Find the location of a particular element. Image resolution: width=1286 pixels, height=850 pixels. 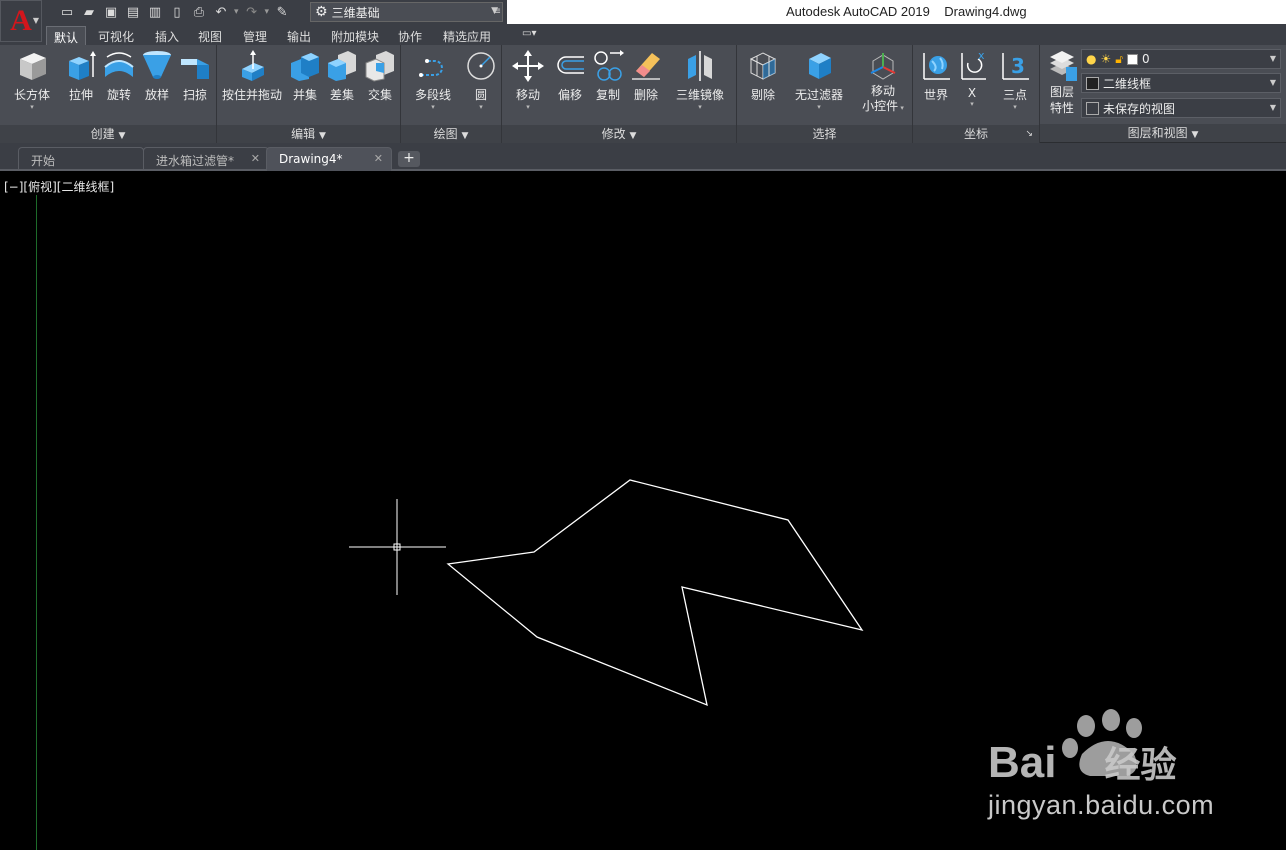

panel-coordinates-title: 坐标 ↘ is located at coordinates (976, 134).